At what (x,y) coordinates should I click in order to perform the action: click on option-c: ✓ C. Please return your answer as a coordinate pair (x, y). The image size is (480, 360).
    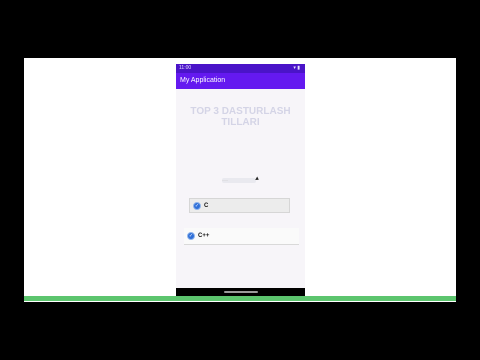
    Looking at the image, I should click on (239, 205).